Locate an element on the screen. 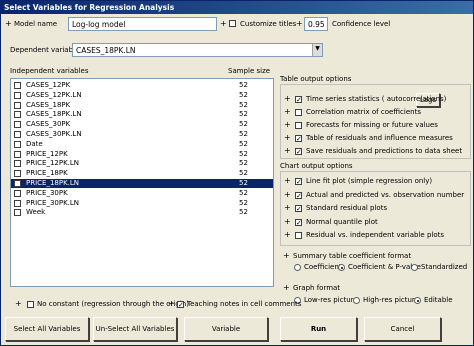 The height and width of the screenshot is (346, 474). list-item: PRICE_12PK 52 is located at coordinates (142, 154).